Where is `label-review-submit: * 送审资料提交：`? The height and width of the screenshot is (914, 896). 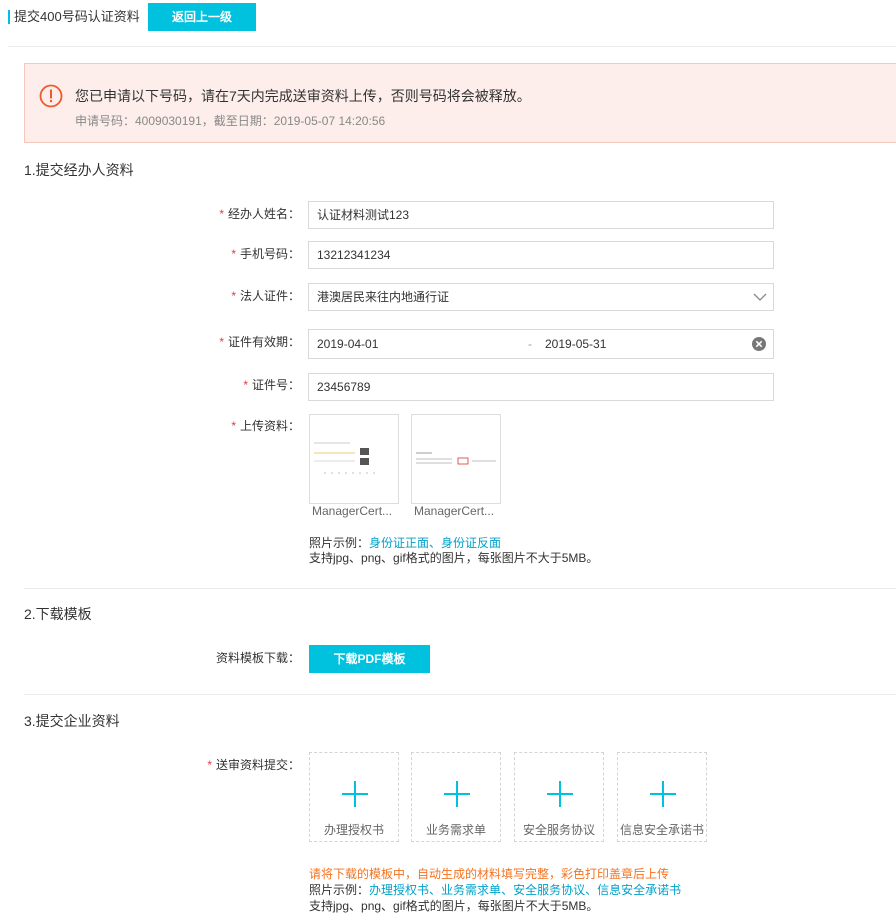
label-review-submit: * 送审资料提交： is located at coordinates (253, 765).